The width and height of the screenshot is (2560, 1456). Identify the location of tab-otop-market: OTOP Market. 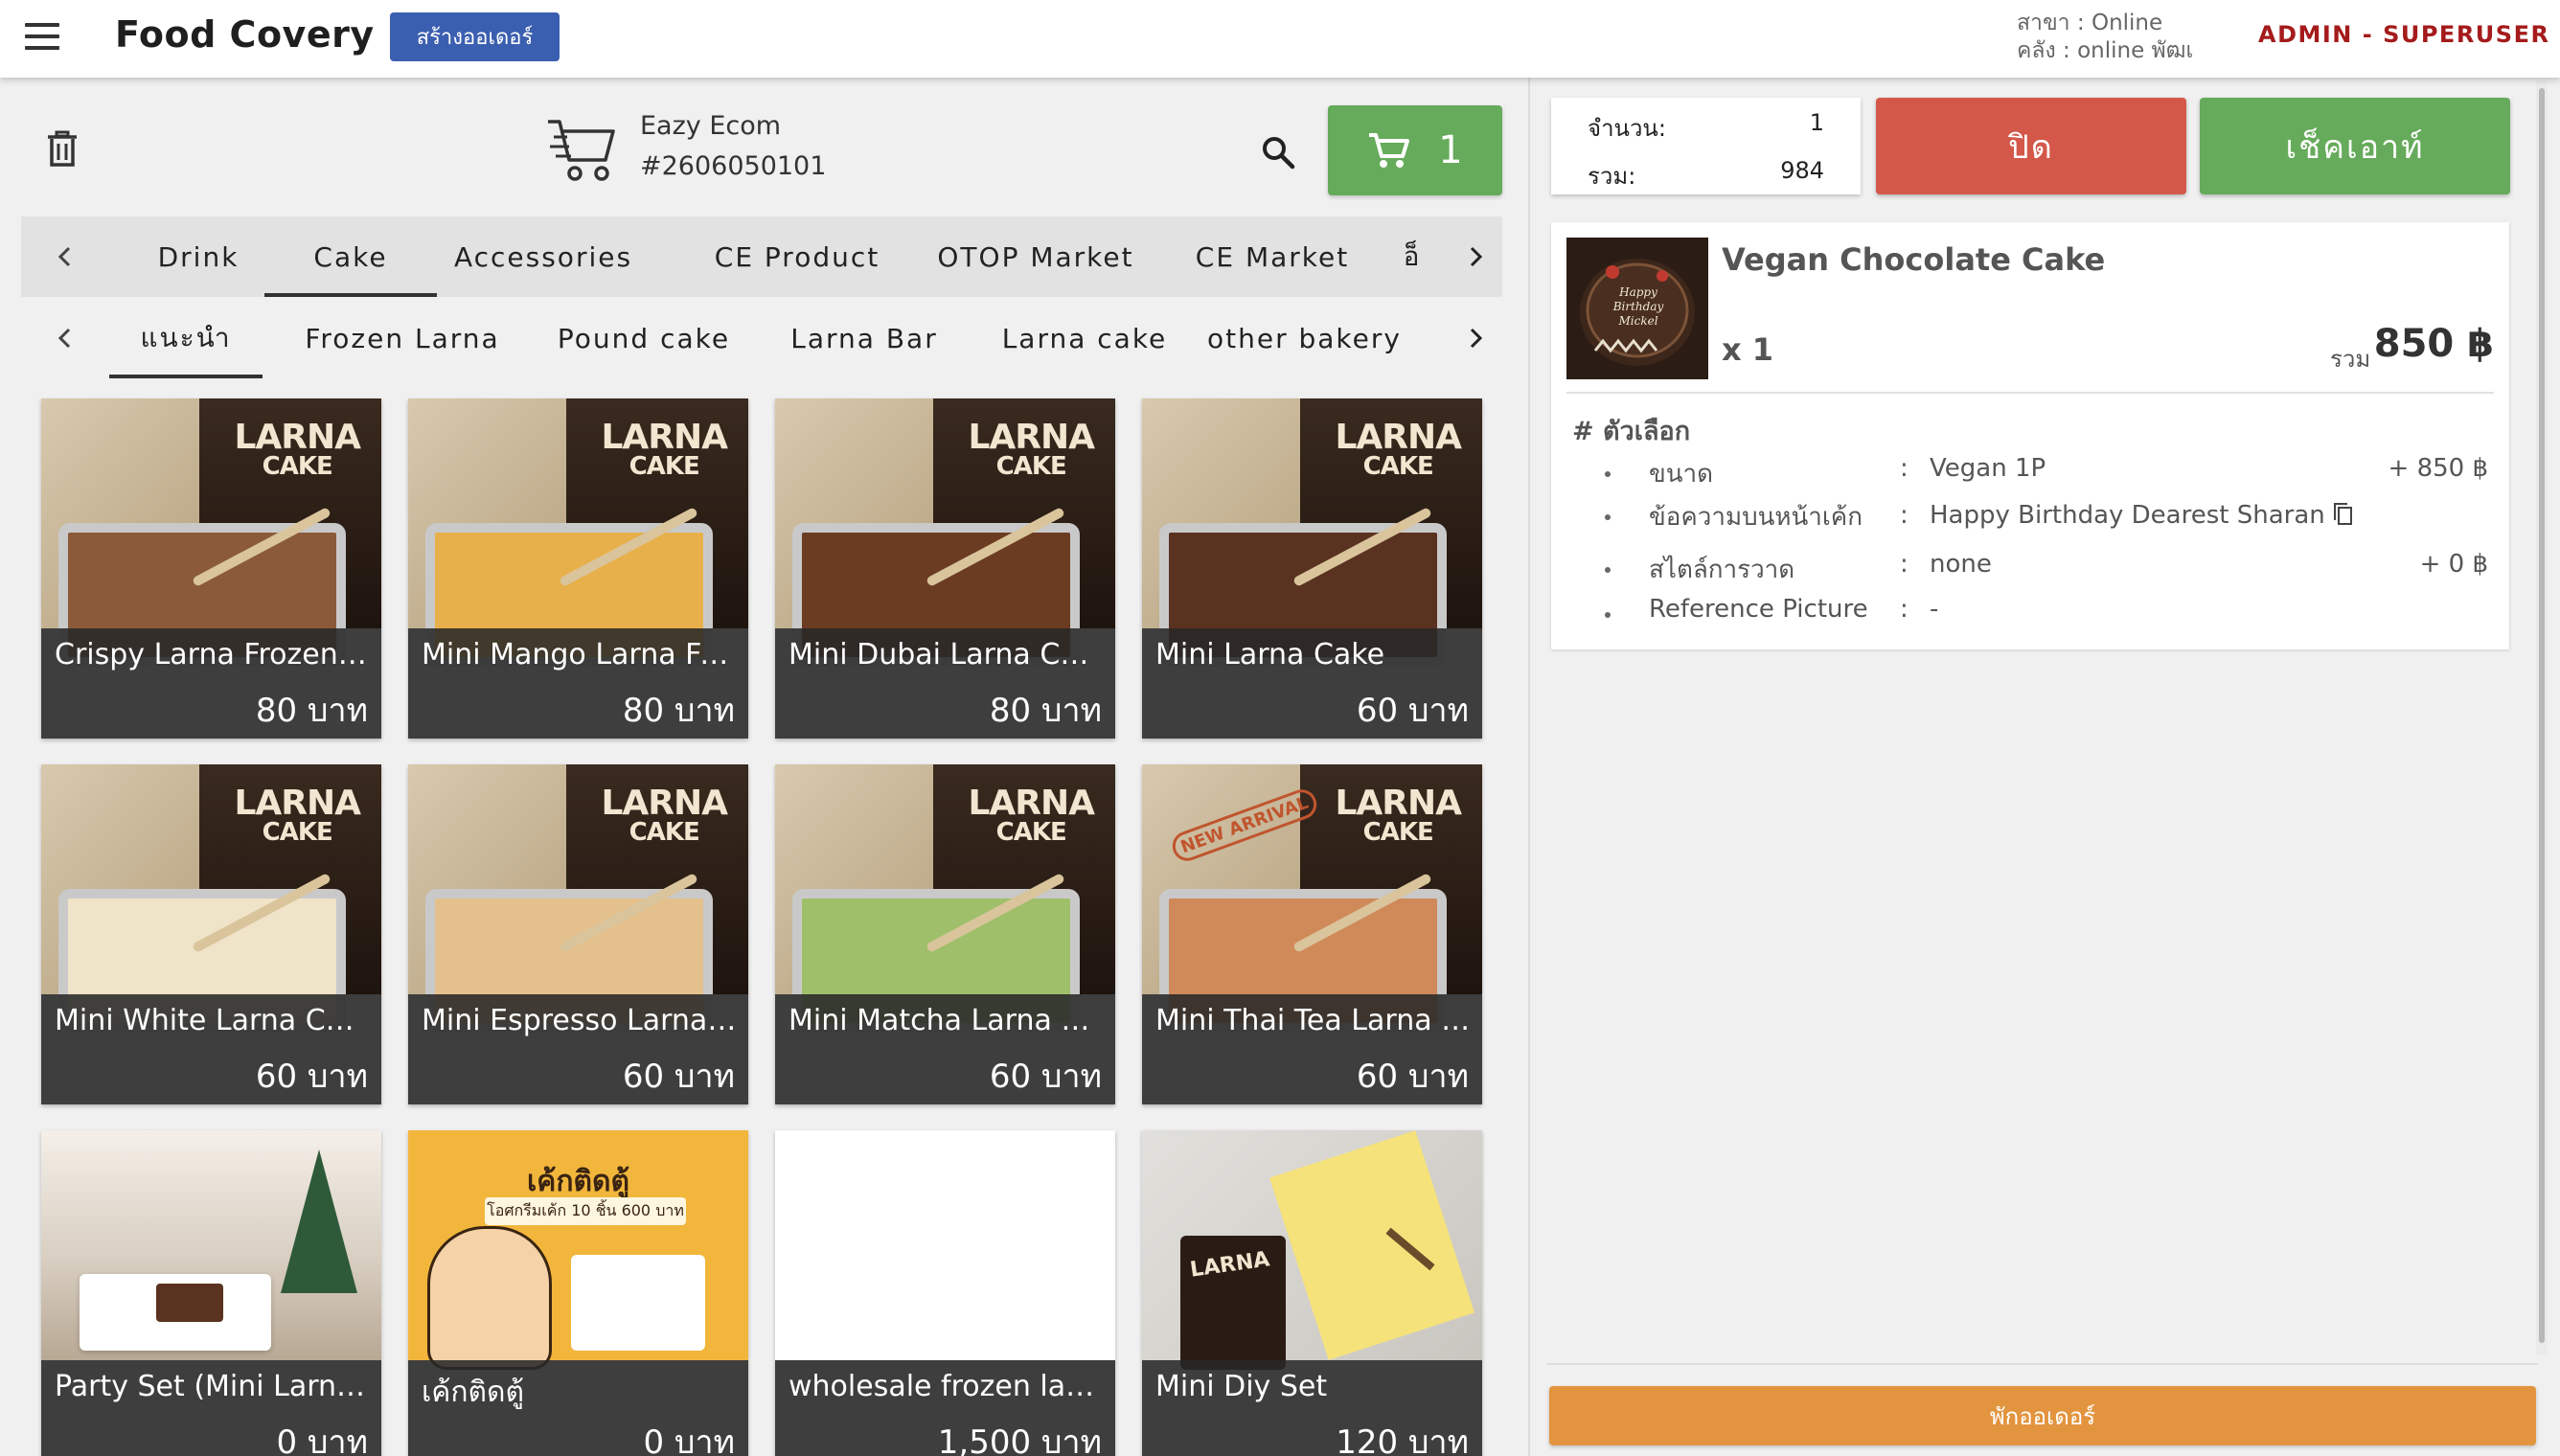
(1036, 257).